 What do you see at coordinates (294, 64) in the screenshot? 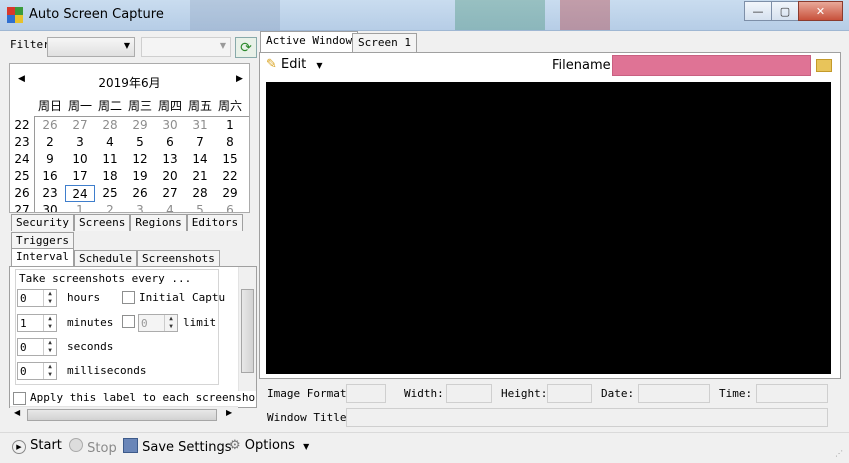
I see `edit-menu: ✎ Edit ▼` at bounding box center [294, 64].